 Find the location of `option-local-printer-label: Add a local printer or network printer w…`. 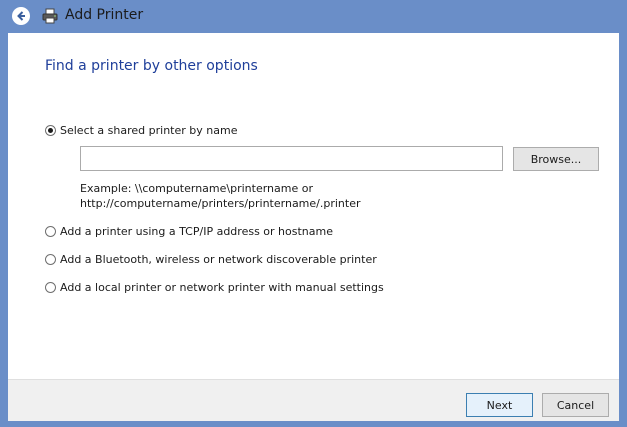

option-local-printer-label: Add a local printer or network printer w… is located at coordinates (222, 287).